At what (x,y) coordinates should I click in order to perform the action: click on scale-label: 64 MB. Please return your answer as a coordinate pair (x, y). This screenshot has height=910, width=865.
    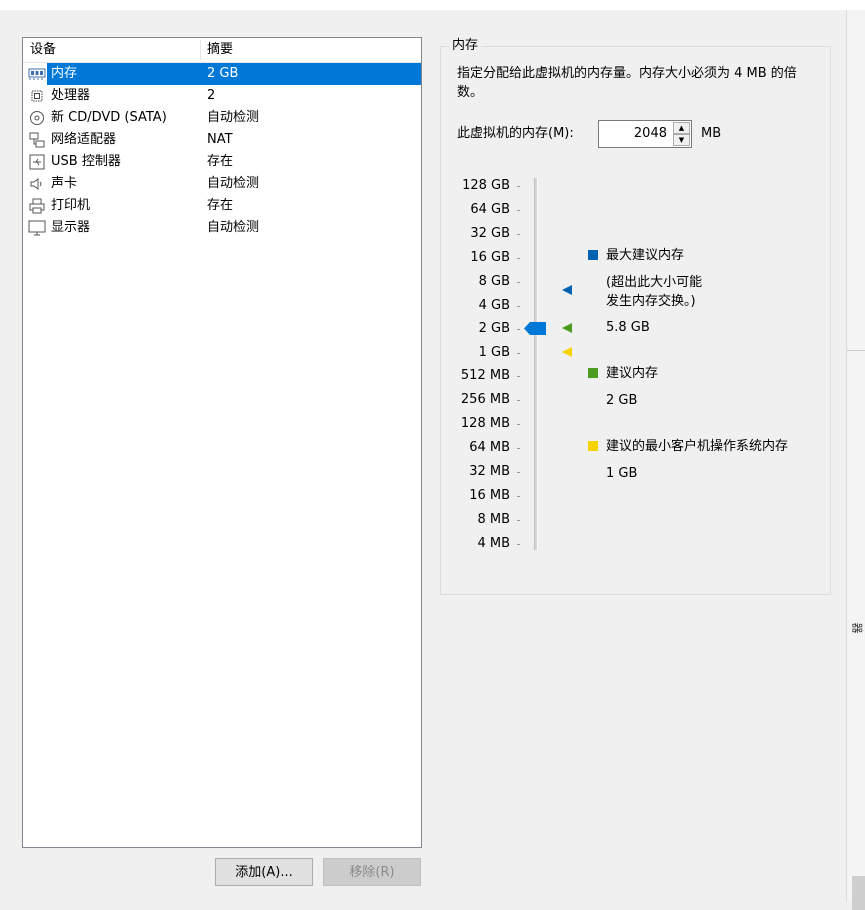
    Looking at the image, I should click on (489, 447).